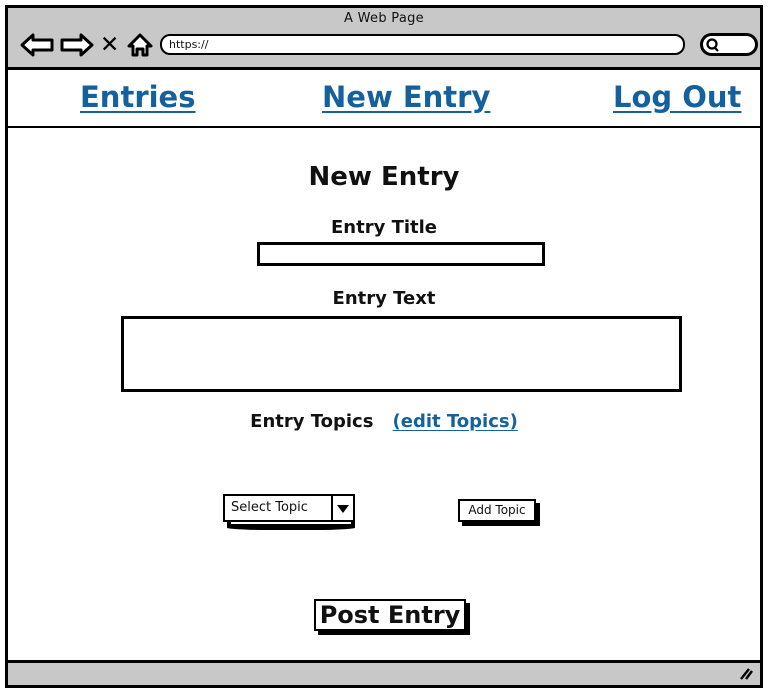 The height and width of the screenshot is (695, 770). I want to click on browser-chrome: A Web Page ✕ https://, so click(384, 39).